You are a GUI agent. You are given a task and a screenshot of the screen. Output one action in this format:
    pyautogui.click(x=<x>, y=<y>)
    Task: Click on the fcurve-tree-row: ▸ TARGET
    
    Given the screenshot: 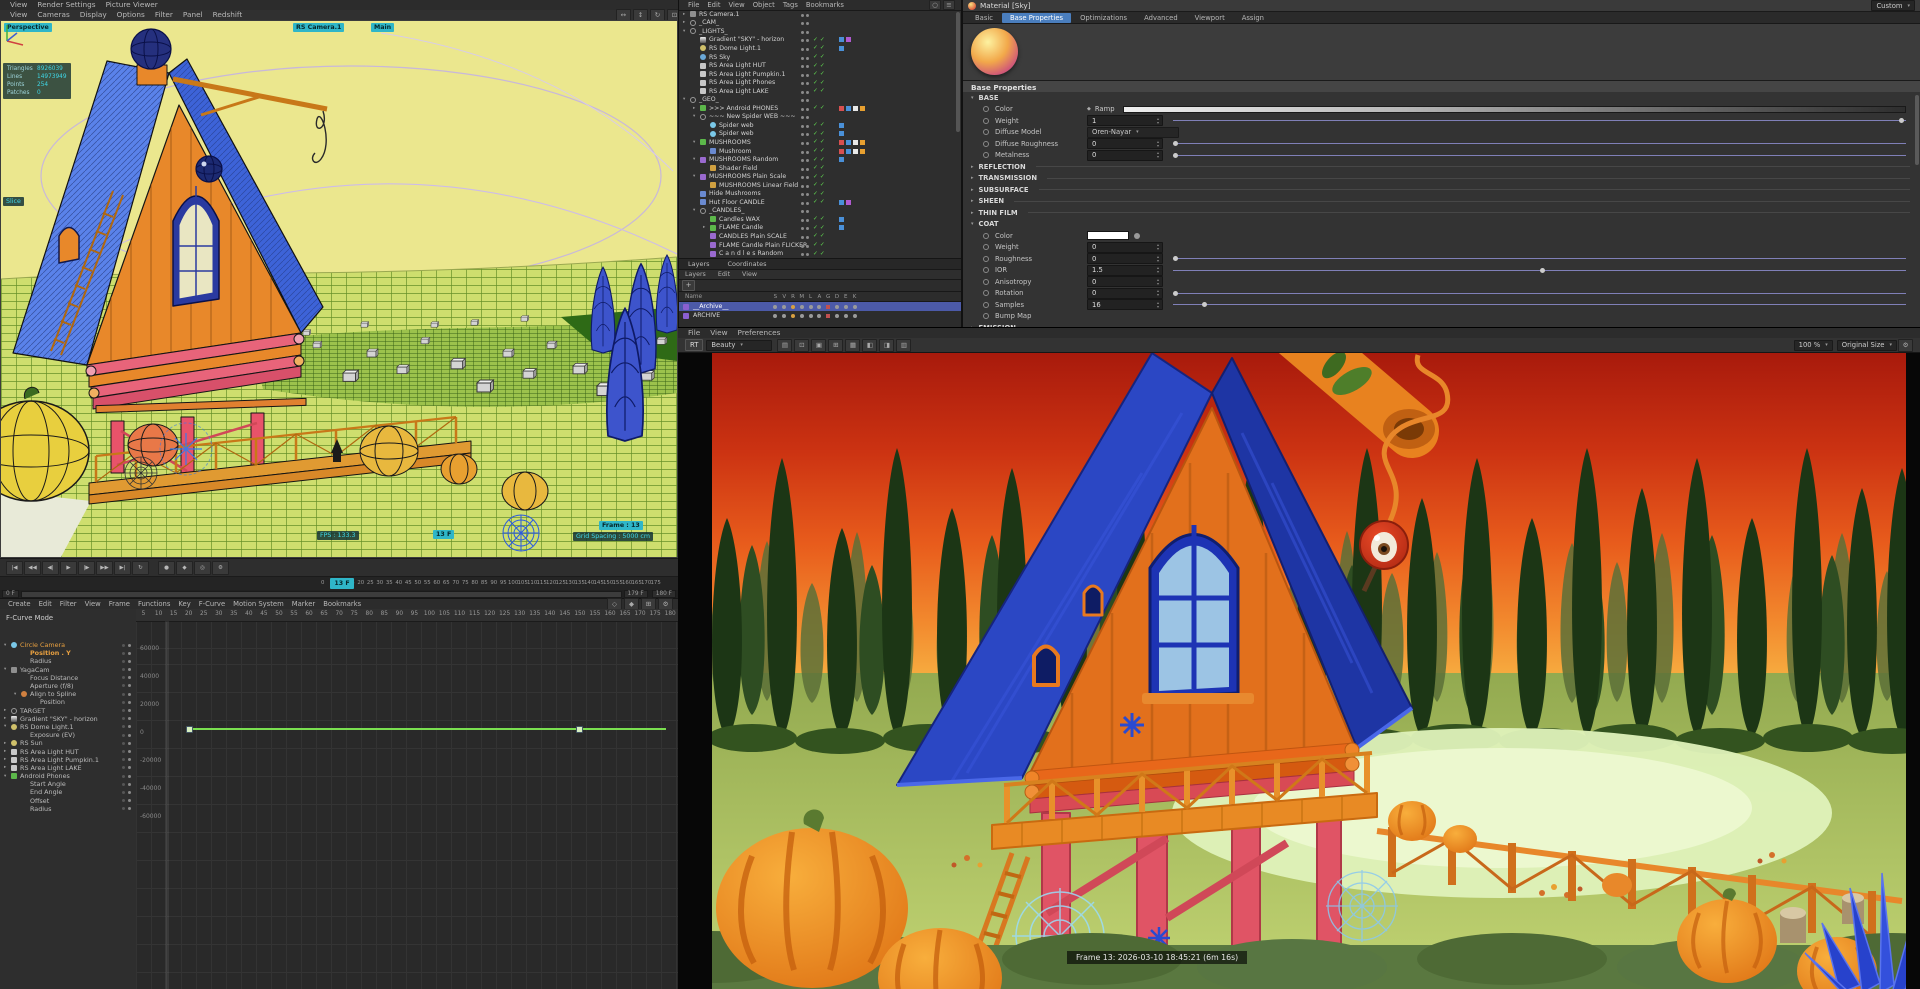 What is the action you would take?
    pyautogui.click(x=68, y=711)
    